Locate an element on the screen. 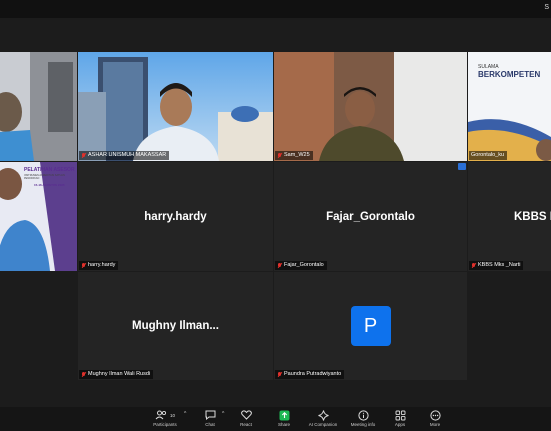 The height and width of the screenshot is (431, 551). nameplate: harry.hardy is located at coordinates (99, 265).